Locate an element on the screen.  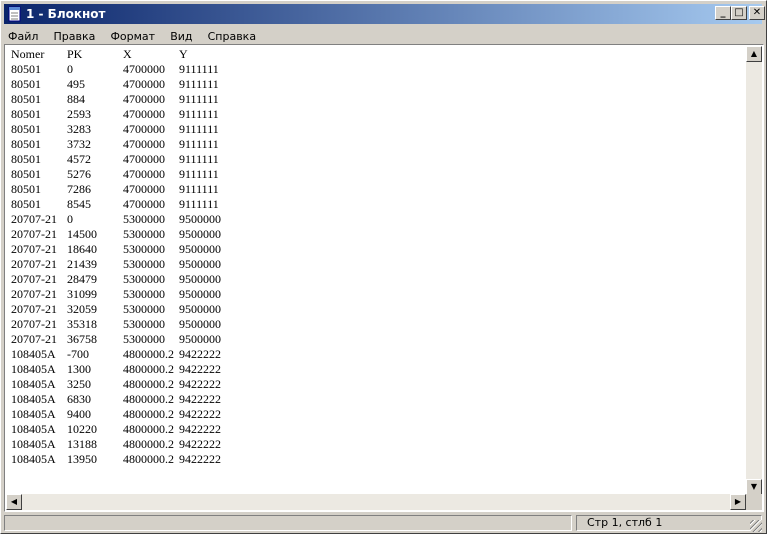
pk-cell: 2593 is located at coordinates (79, 114).